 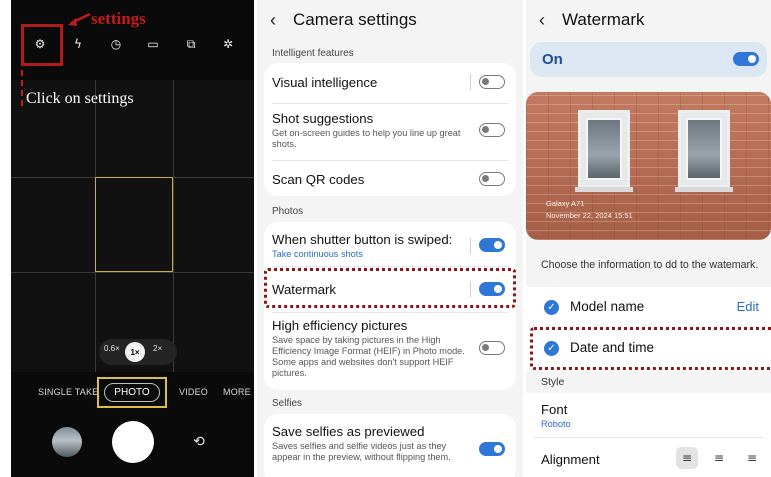 What do you see at coordinates (348, 431) in the screenshot?
I see `setting-label: Save selfies as previewed` at bounding box center [348, 431].